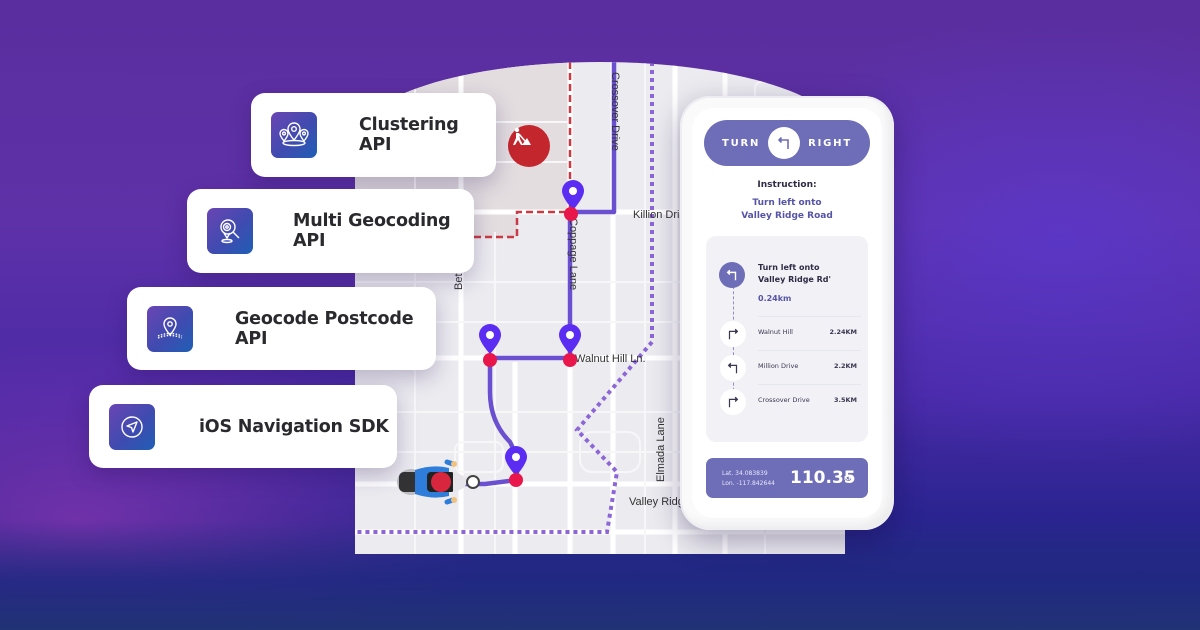 The width and height of the screenshot is (1200, 630). Describe the element at coordinates (787, 216) in the screenshot. I see `instruction-line: Valley Ridge Road` at that location.